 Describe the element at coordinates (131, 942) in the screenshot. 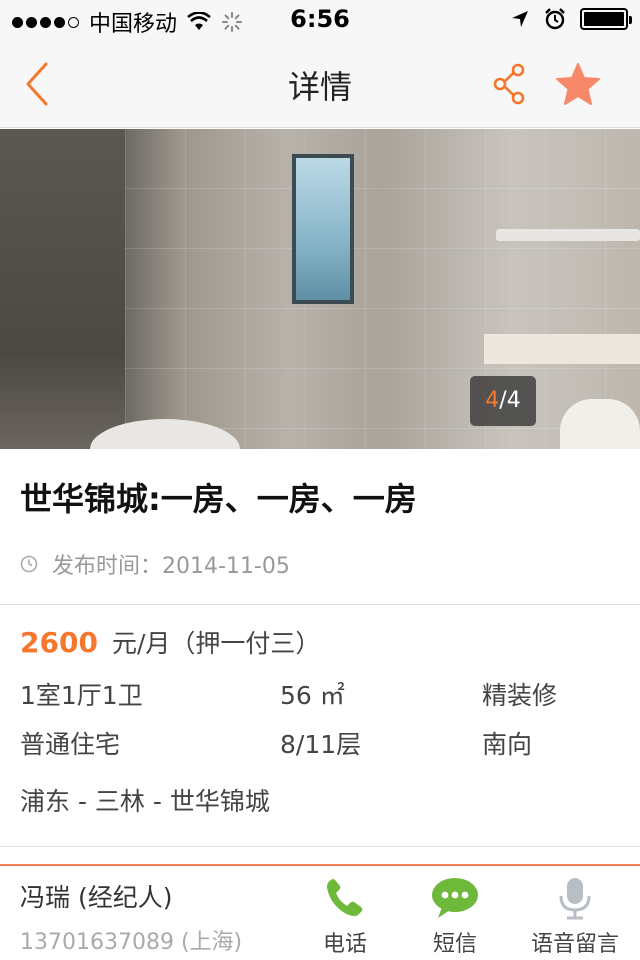

I see `agent-phone: 13701637089 (上海)` at that location.